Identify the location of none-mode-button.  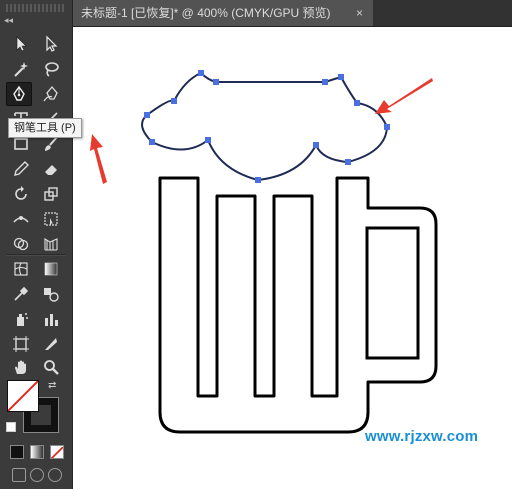
(57, 452).